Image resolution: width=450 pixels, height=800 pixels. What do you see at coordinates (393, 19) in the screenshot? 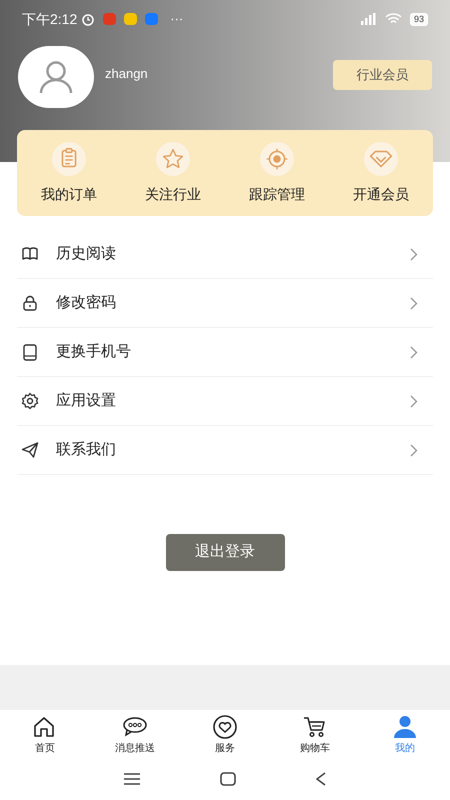
I see `wifi-icon` at bounding box center [393, 19].